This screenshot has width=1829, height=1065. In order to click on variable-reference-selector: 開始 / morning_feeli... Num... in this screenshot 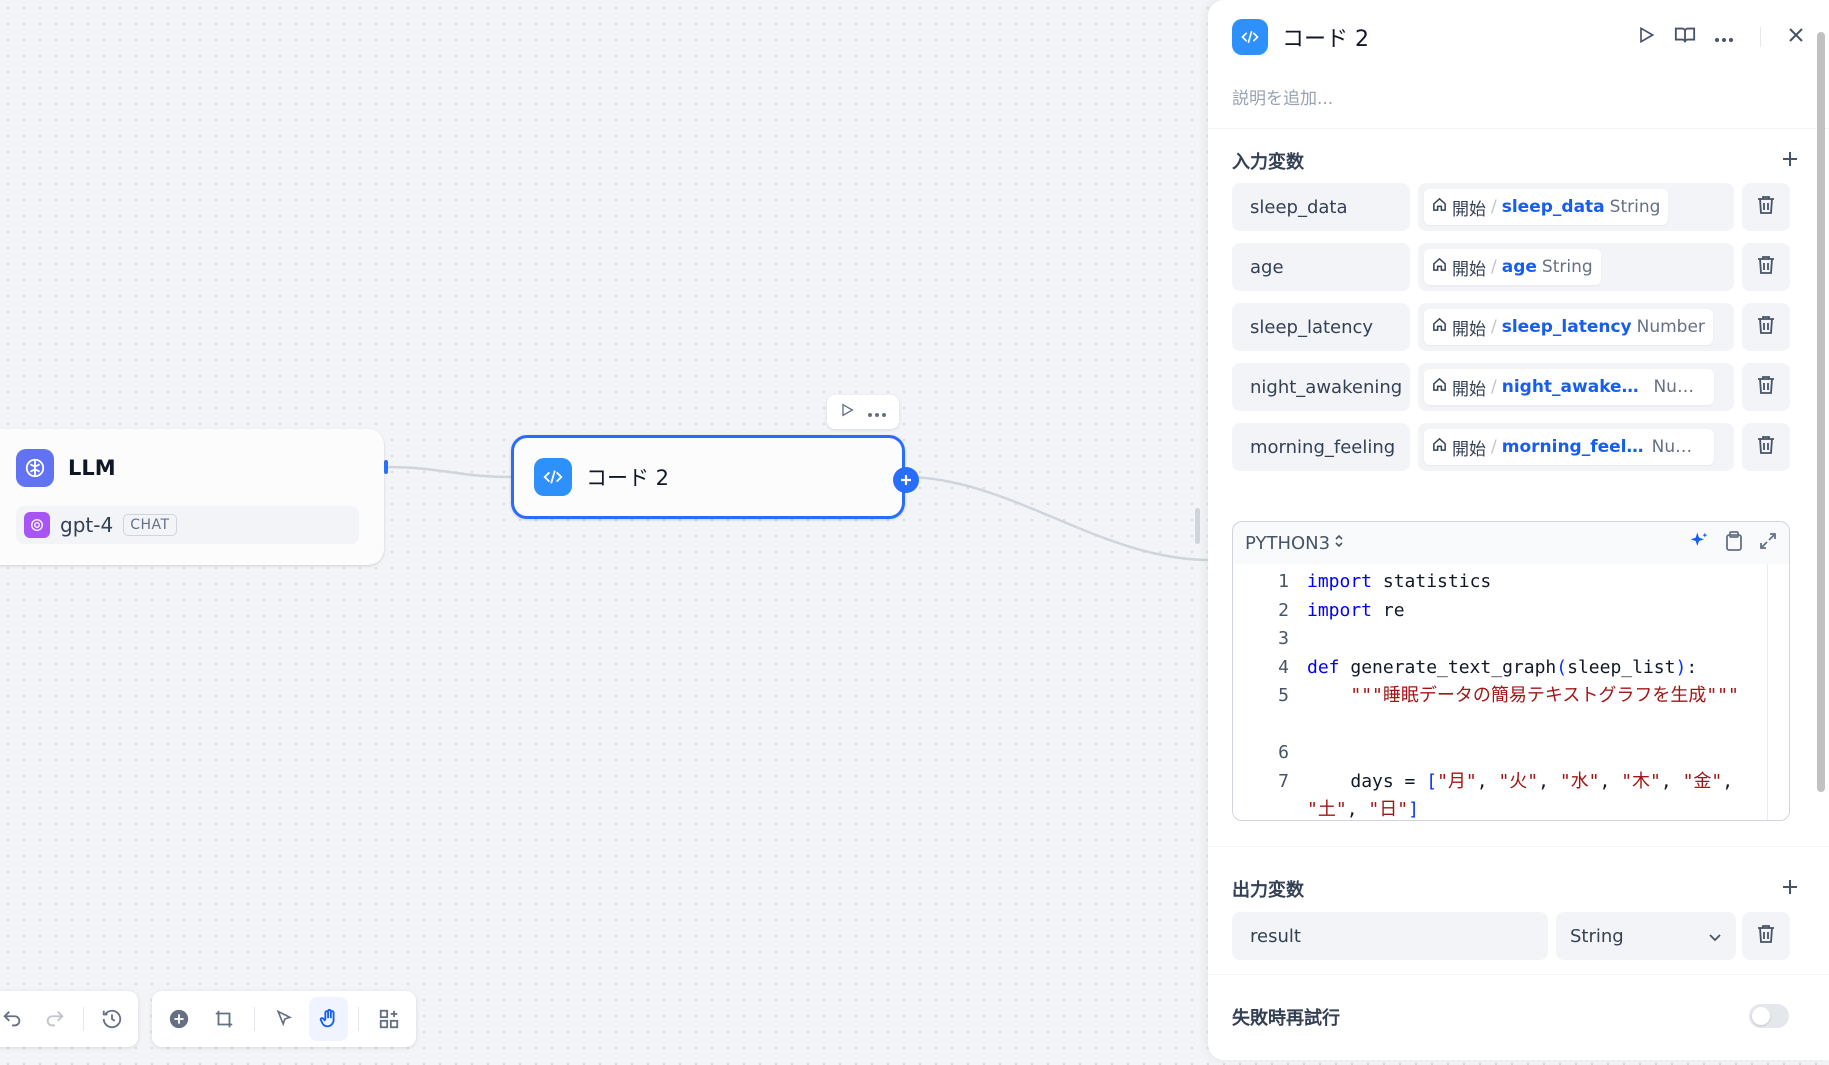, I will do `click(1576, 447)`.